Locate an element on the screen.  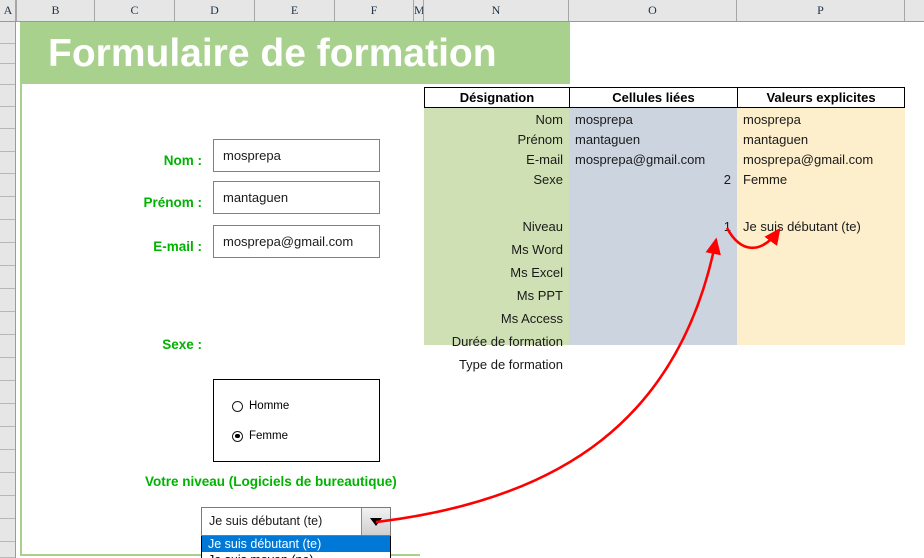
dropdown-selected-value: Je suis débutant (te) is located at coordinates (266, 521).